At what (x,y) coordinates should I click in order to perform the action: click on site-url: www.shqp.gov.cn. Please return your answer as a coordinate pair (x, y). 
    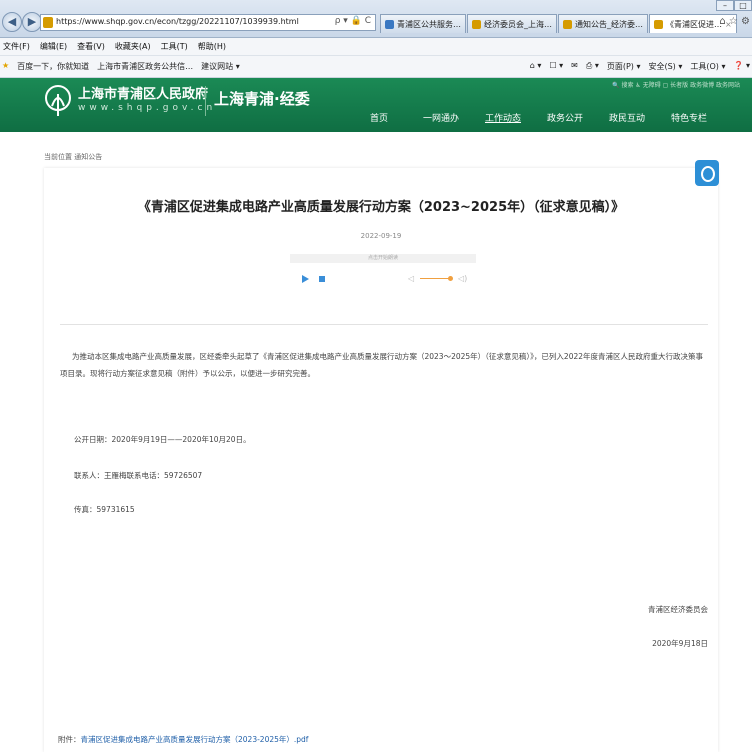
    Looking at the image, I should click on (147, 108).